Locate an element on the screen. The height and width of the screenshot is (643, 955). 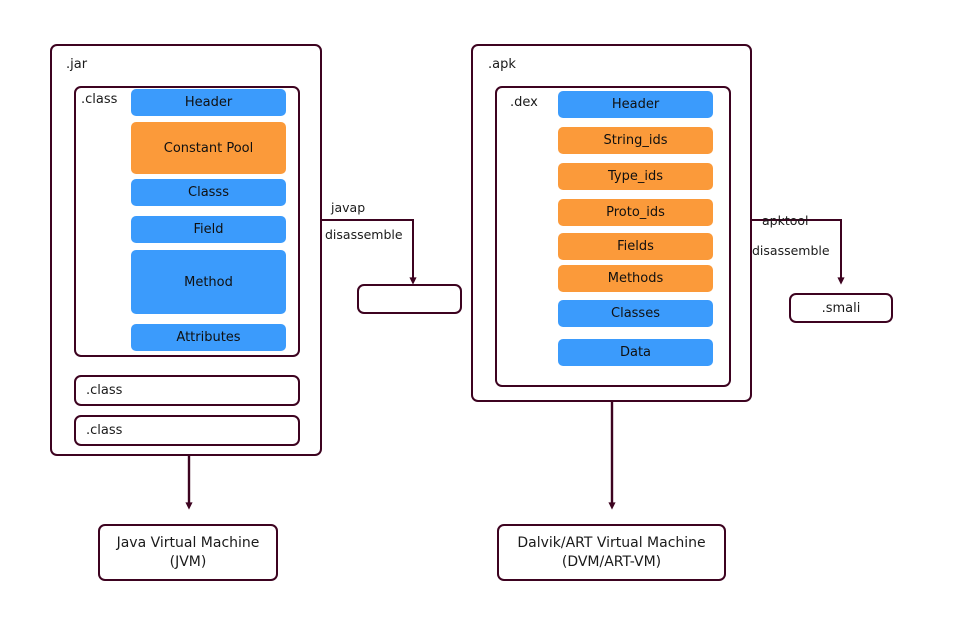
dex-section-proto-ids: Proto_ids is located at coordinates (635, 212).